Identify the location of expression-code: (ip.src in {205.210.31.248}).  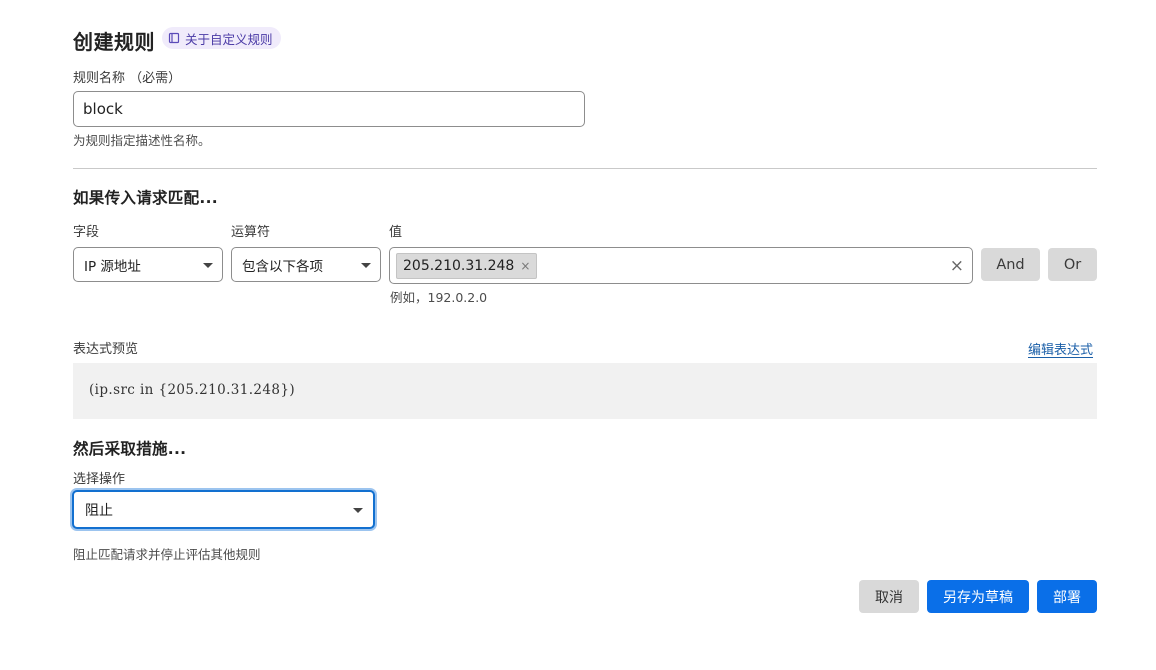
(192, 390).